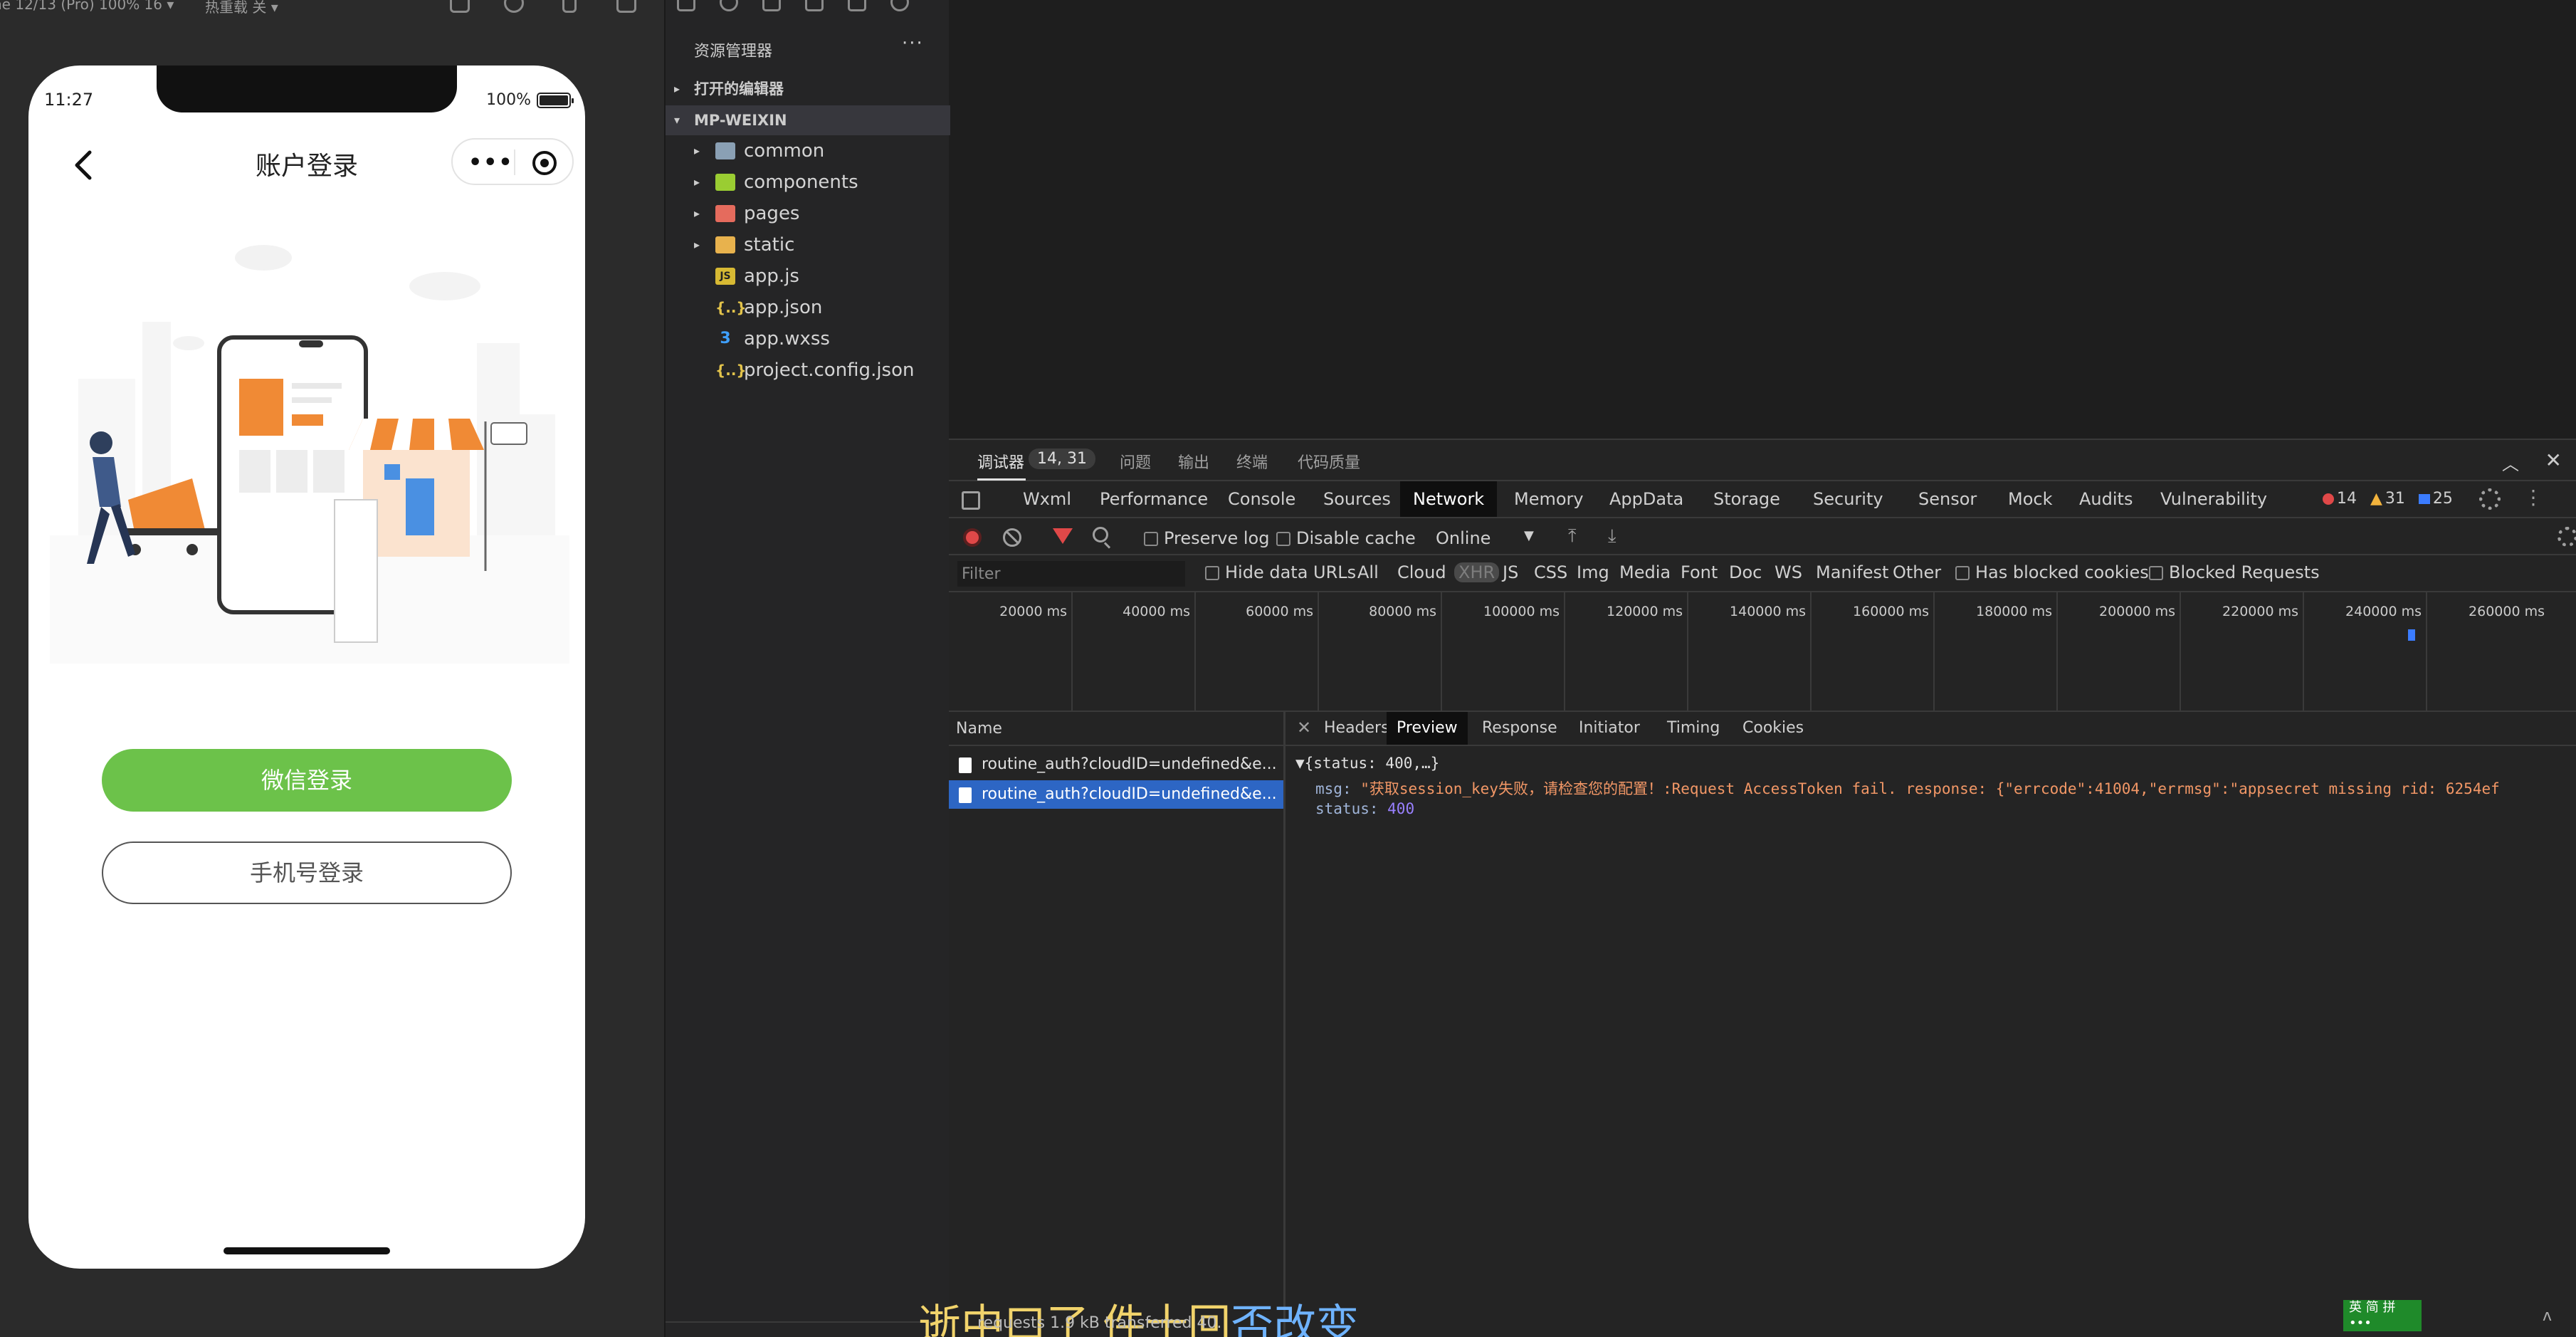  Describe the element at coordinates (725, 339) in the screenshot. I see `wxss-file-icon: 3` at that location.